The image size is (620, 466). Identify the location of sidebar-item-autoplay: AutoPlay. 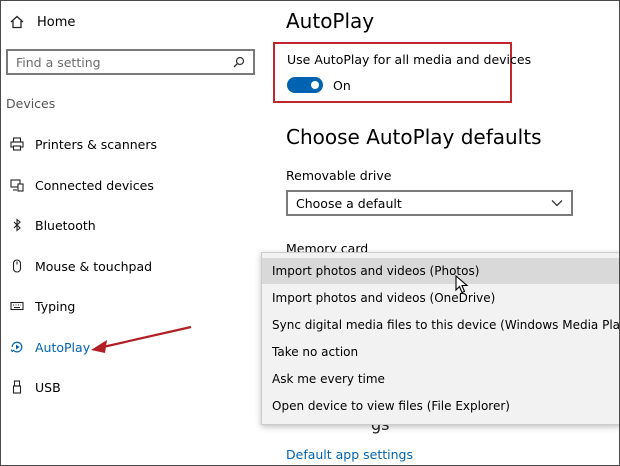
(49, 347).